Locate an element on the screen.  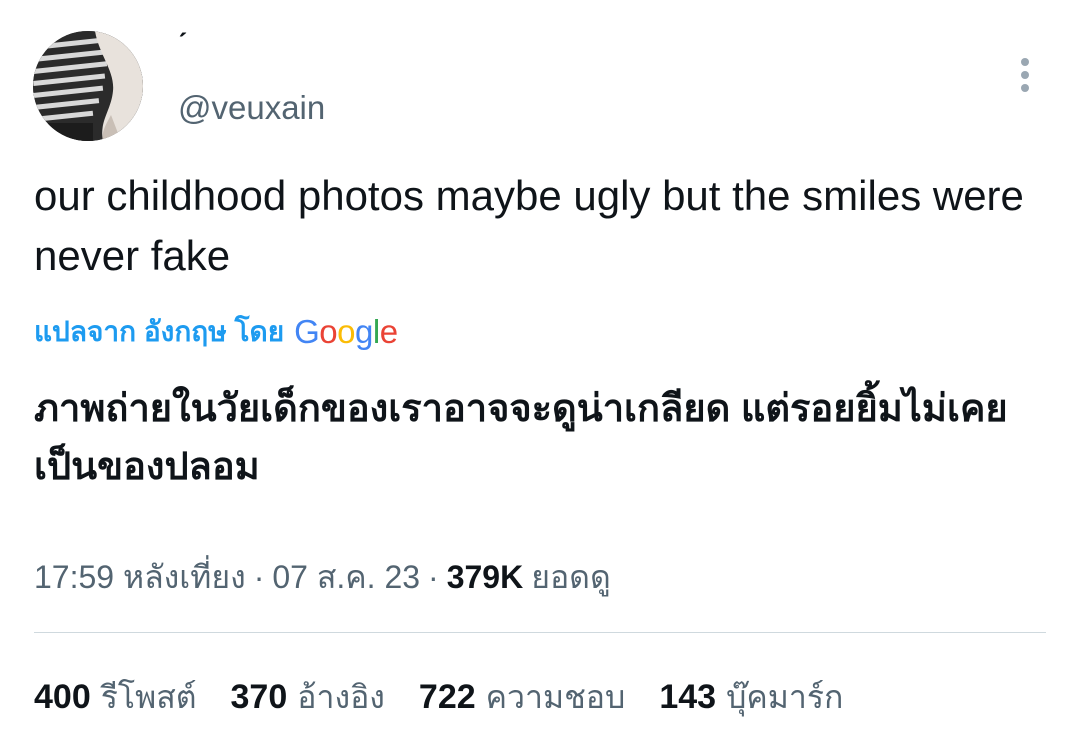
translation-attribution: แปลจาก อังกฤษ โดย Google is located at coordinates (216, 332).